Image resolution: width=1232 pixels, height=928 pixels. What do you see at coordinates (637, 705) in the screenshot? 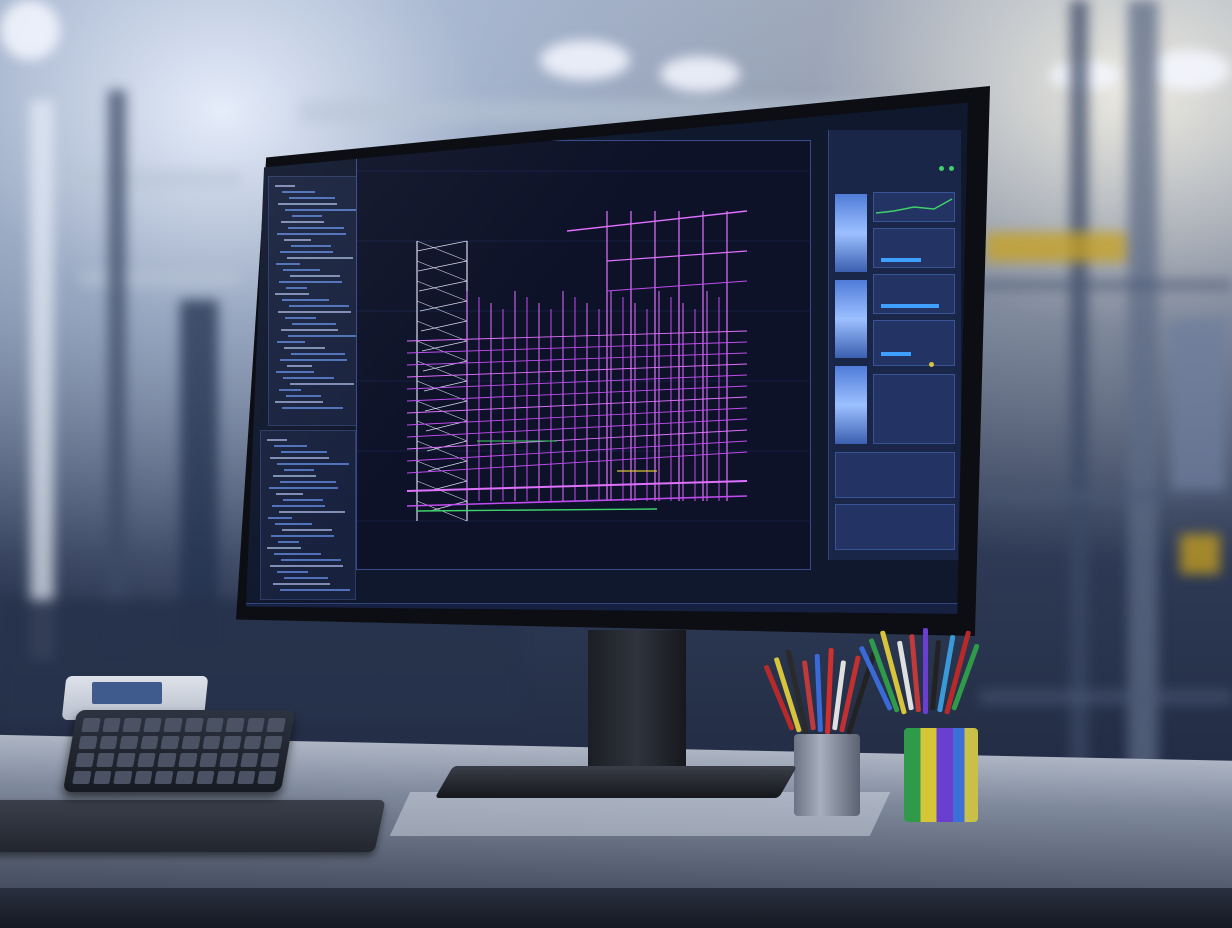
I see `monitor-stand-neck` at bounding box center [637, 705].